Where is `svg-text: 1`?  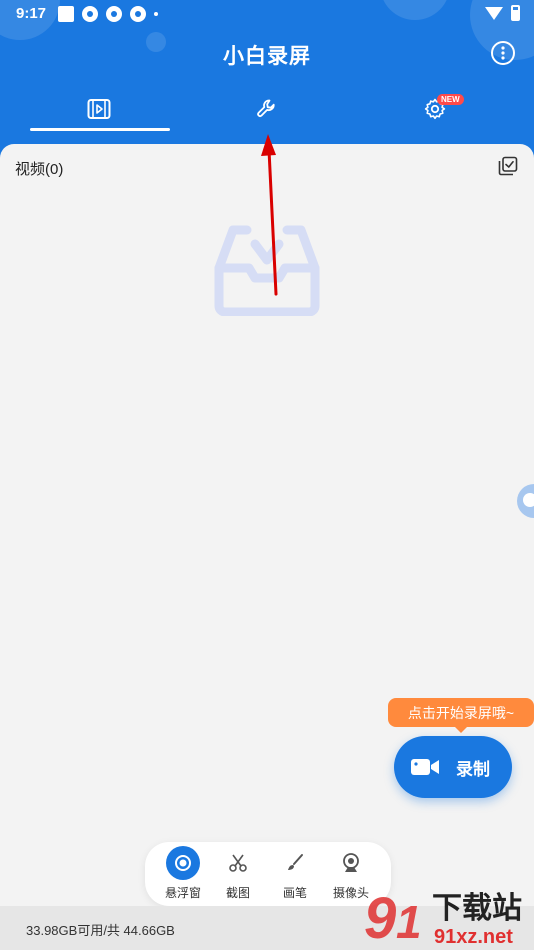
svg-text: 1 is located at coordinates (409, 922).